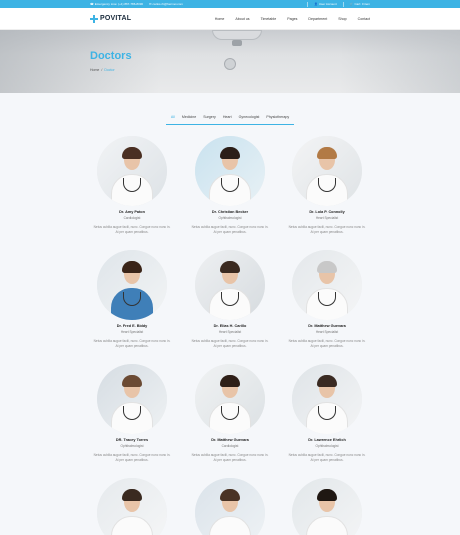 The image size is (460, 535). Describe the element at coordinates (111, 56) in the screenshot. I see `page-title: Doctors` at that location.